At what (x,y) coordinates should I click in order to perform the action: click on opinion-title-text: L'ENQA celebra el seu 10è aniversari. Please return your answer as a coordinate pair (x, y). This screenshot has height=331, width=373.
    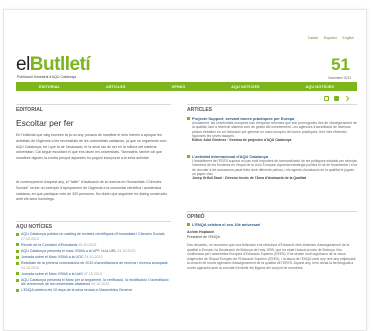
    Looking at the image, I should click on (226, 224).